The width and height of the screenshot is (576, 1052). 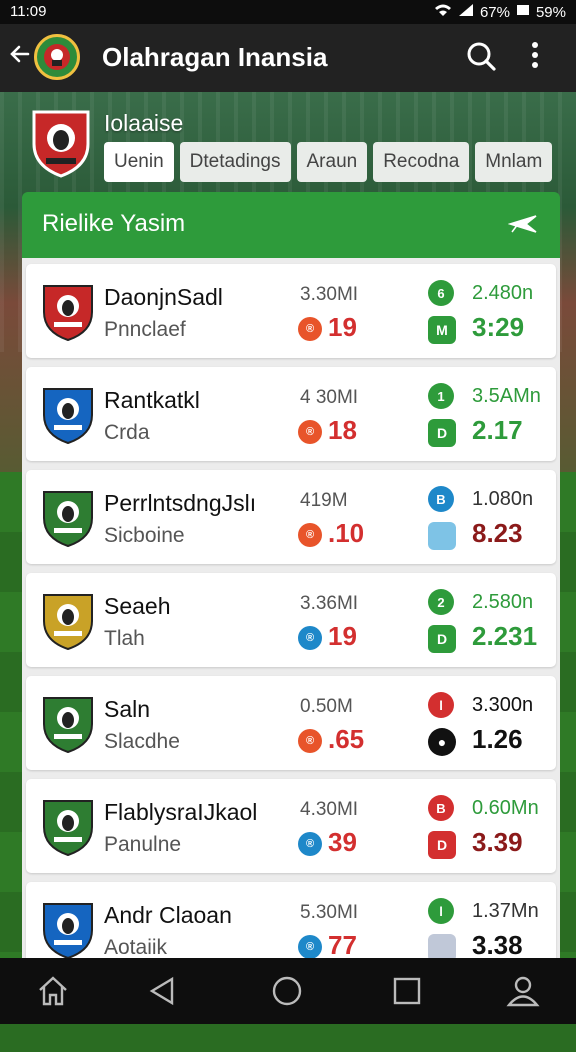 What do you see at coordinates (342, 944) in the screenshot?
I see `match-score: 77` at bounding box center [342, 944].